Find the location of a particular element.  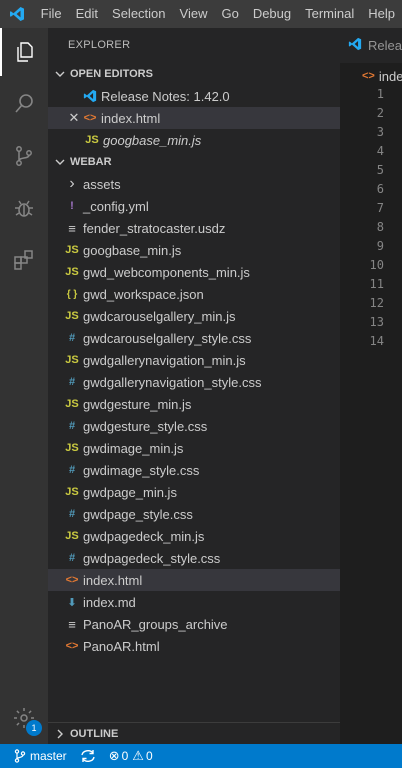

line-number: 6 is located at coordinates (380, 189).